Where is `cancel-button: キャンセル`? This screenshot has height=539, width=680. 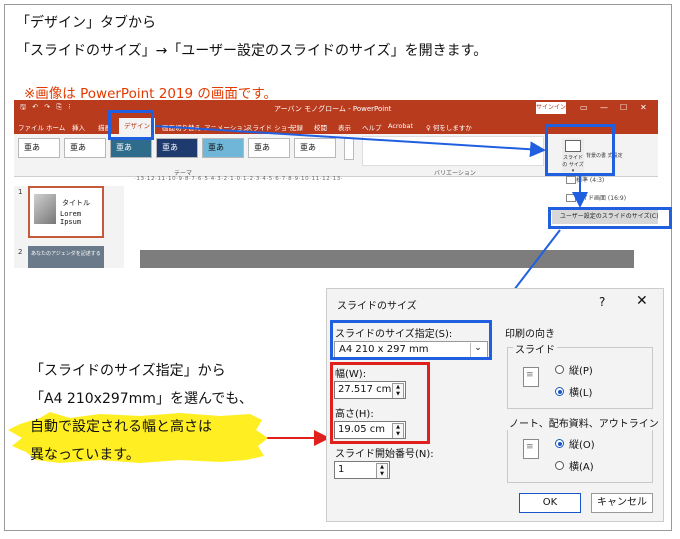
cancel-button: キャンセル is located at coordinates (622, 503).